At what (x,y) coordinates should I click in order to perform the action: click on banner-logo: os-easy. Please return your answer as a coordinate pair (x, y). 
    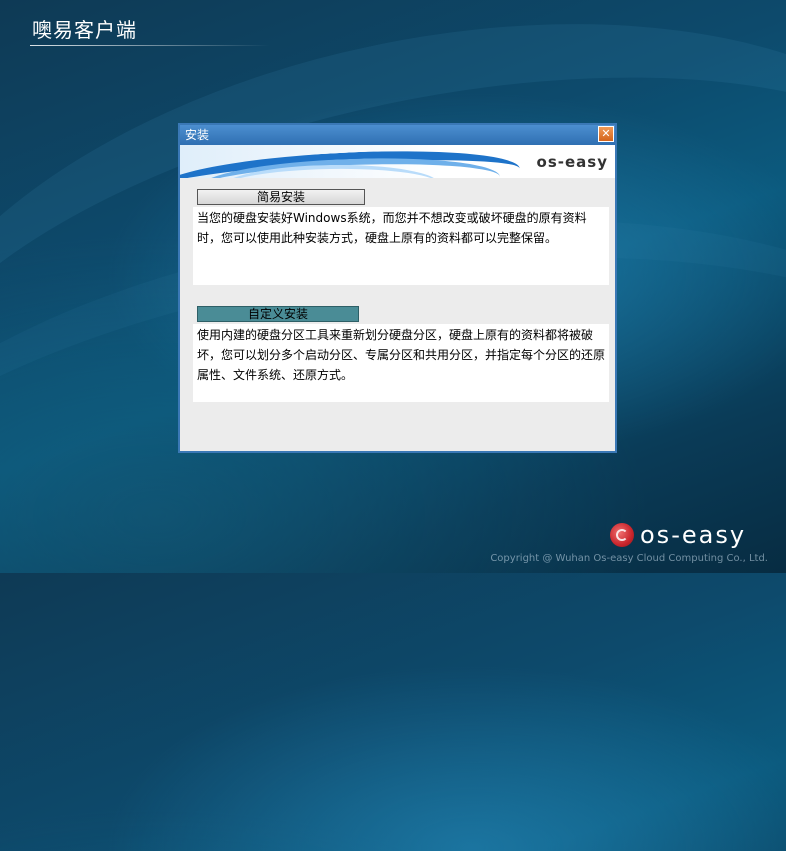
    Looking at the image, I should click on (572, 162).